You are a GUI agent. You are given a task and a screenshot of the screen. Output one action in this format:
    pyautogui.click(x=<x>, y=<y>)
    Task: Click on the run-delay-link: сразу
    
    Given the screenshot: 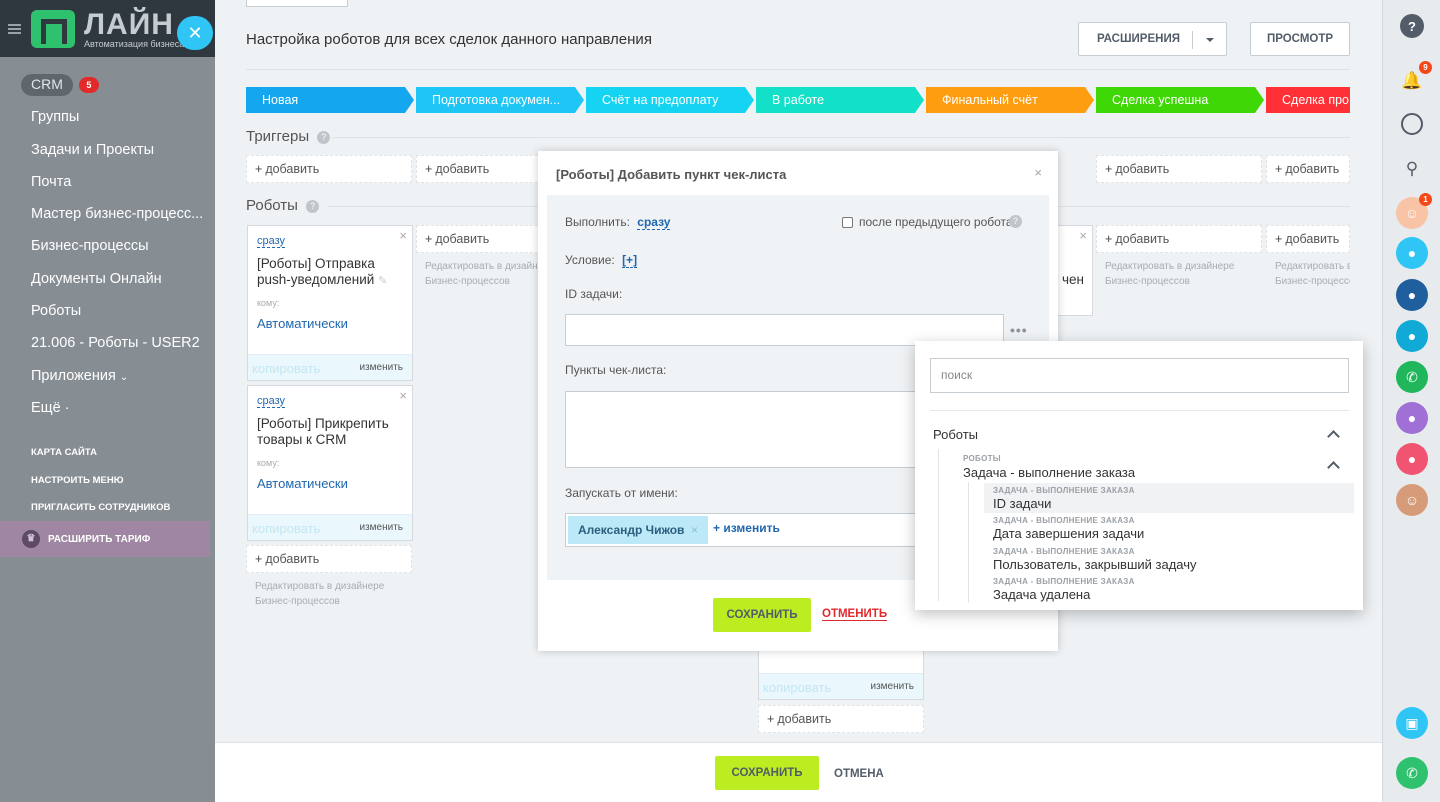 What is the action you would take?
    pyautogui.click(x=654, y=222)
    